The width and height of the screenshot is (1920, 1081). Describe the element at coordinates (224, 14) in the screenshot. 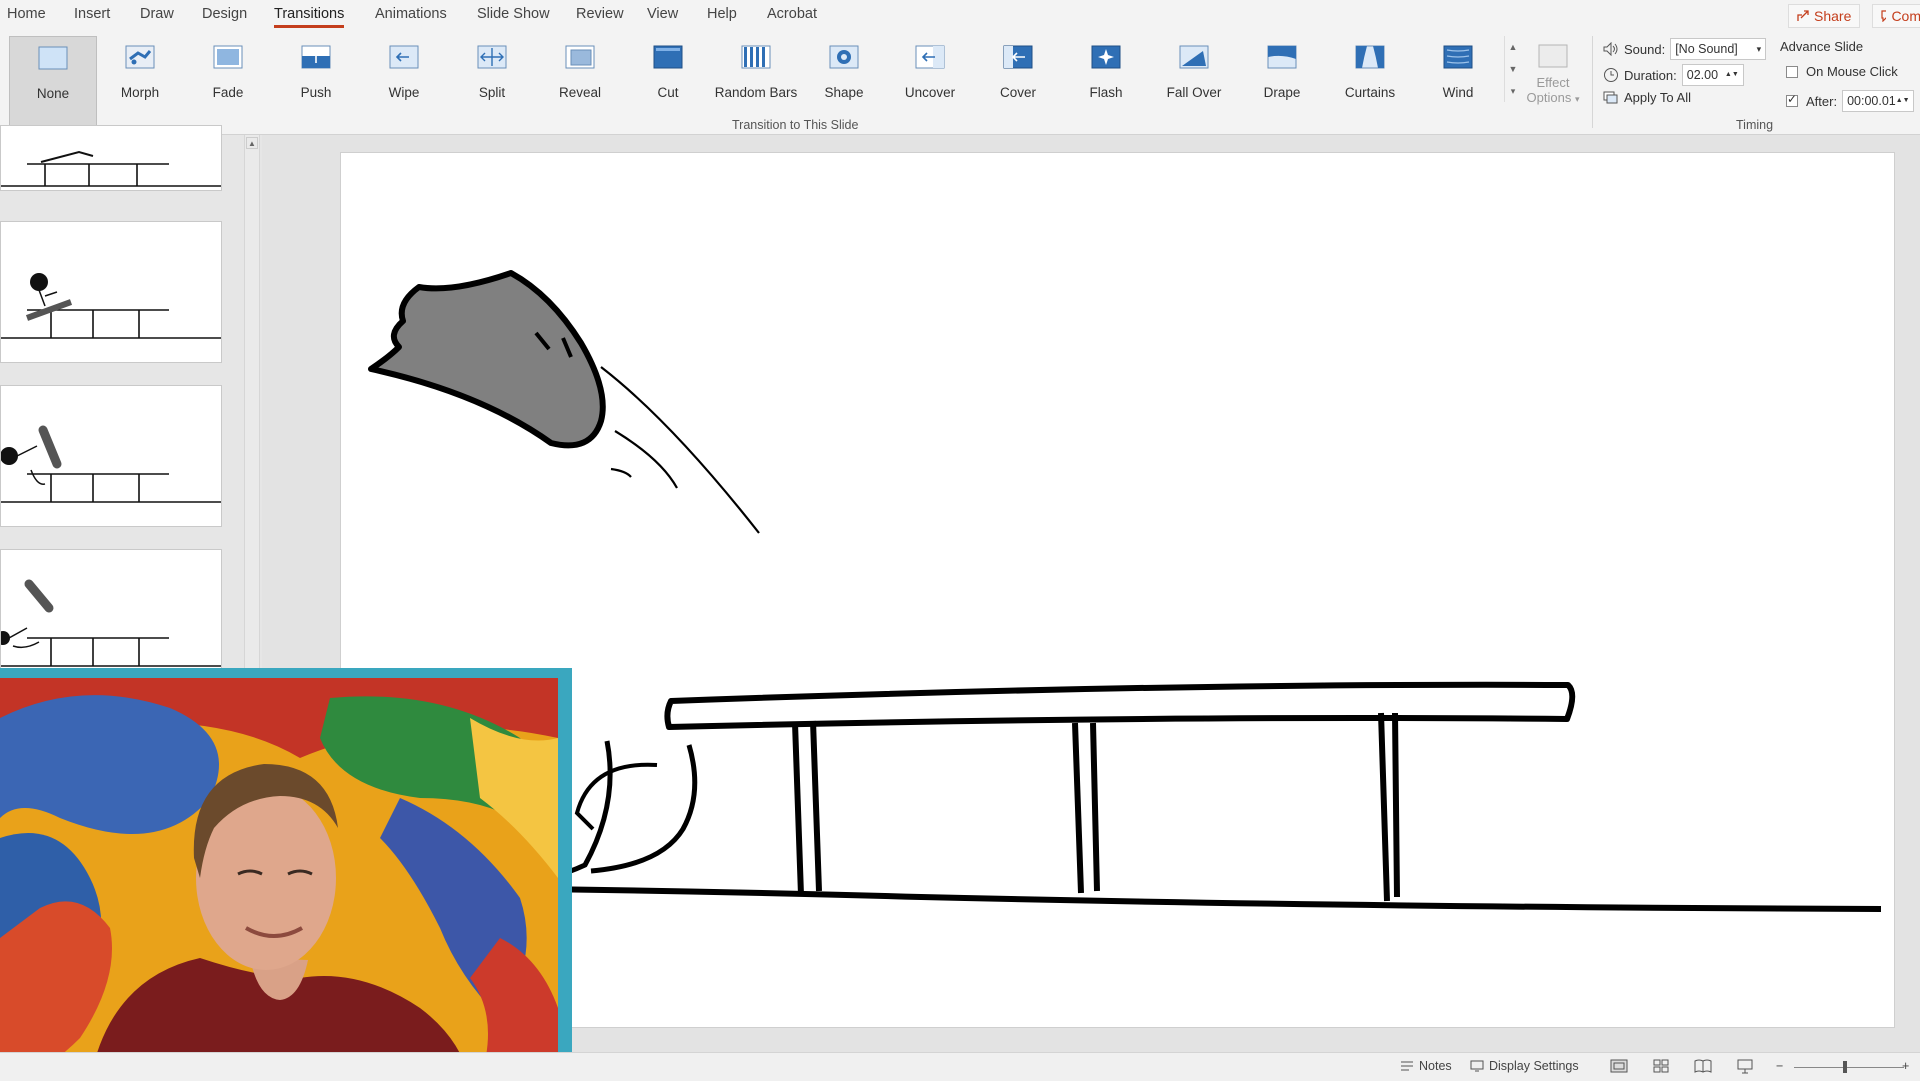

I see `tab-design: Design` at that location.